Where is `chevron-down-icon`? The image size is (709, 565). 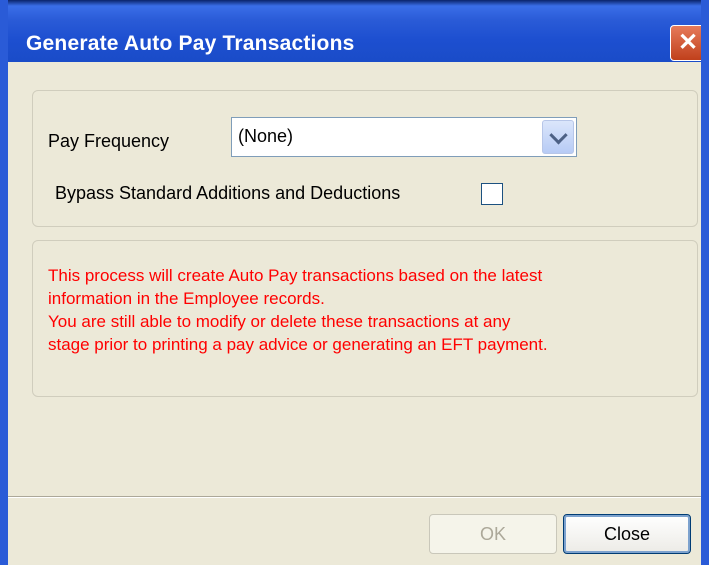 chevron-down-icon is located at coordinates (558, 137).